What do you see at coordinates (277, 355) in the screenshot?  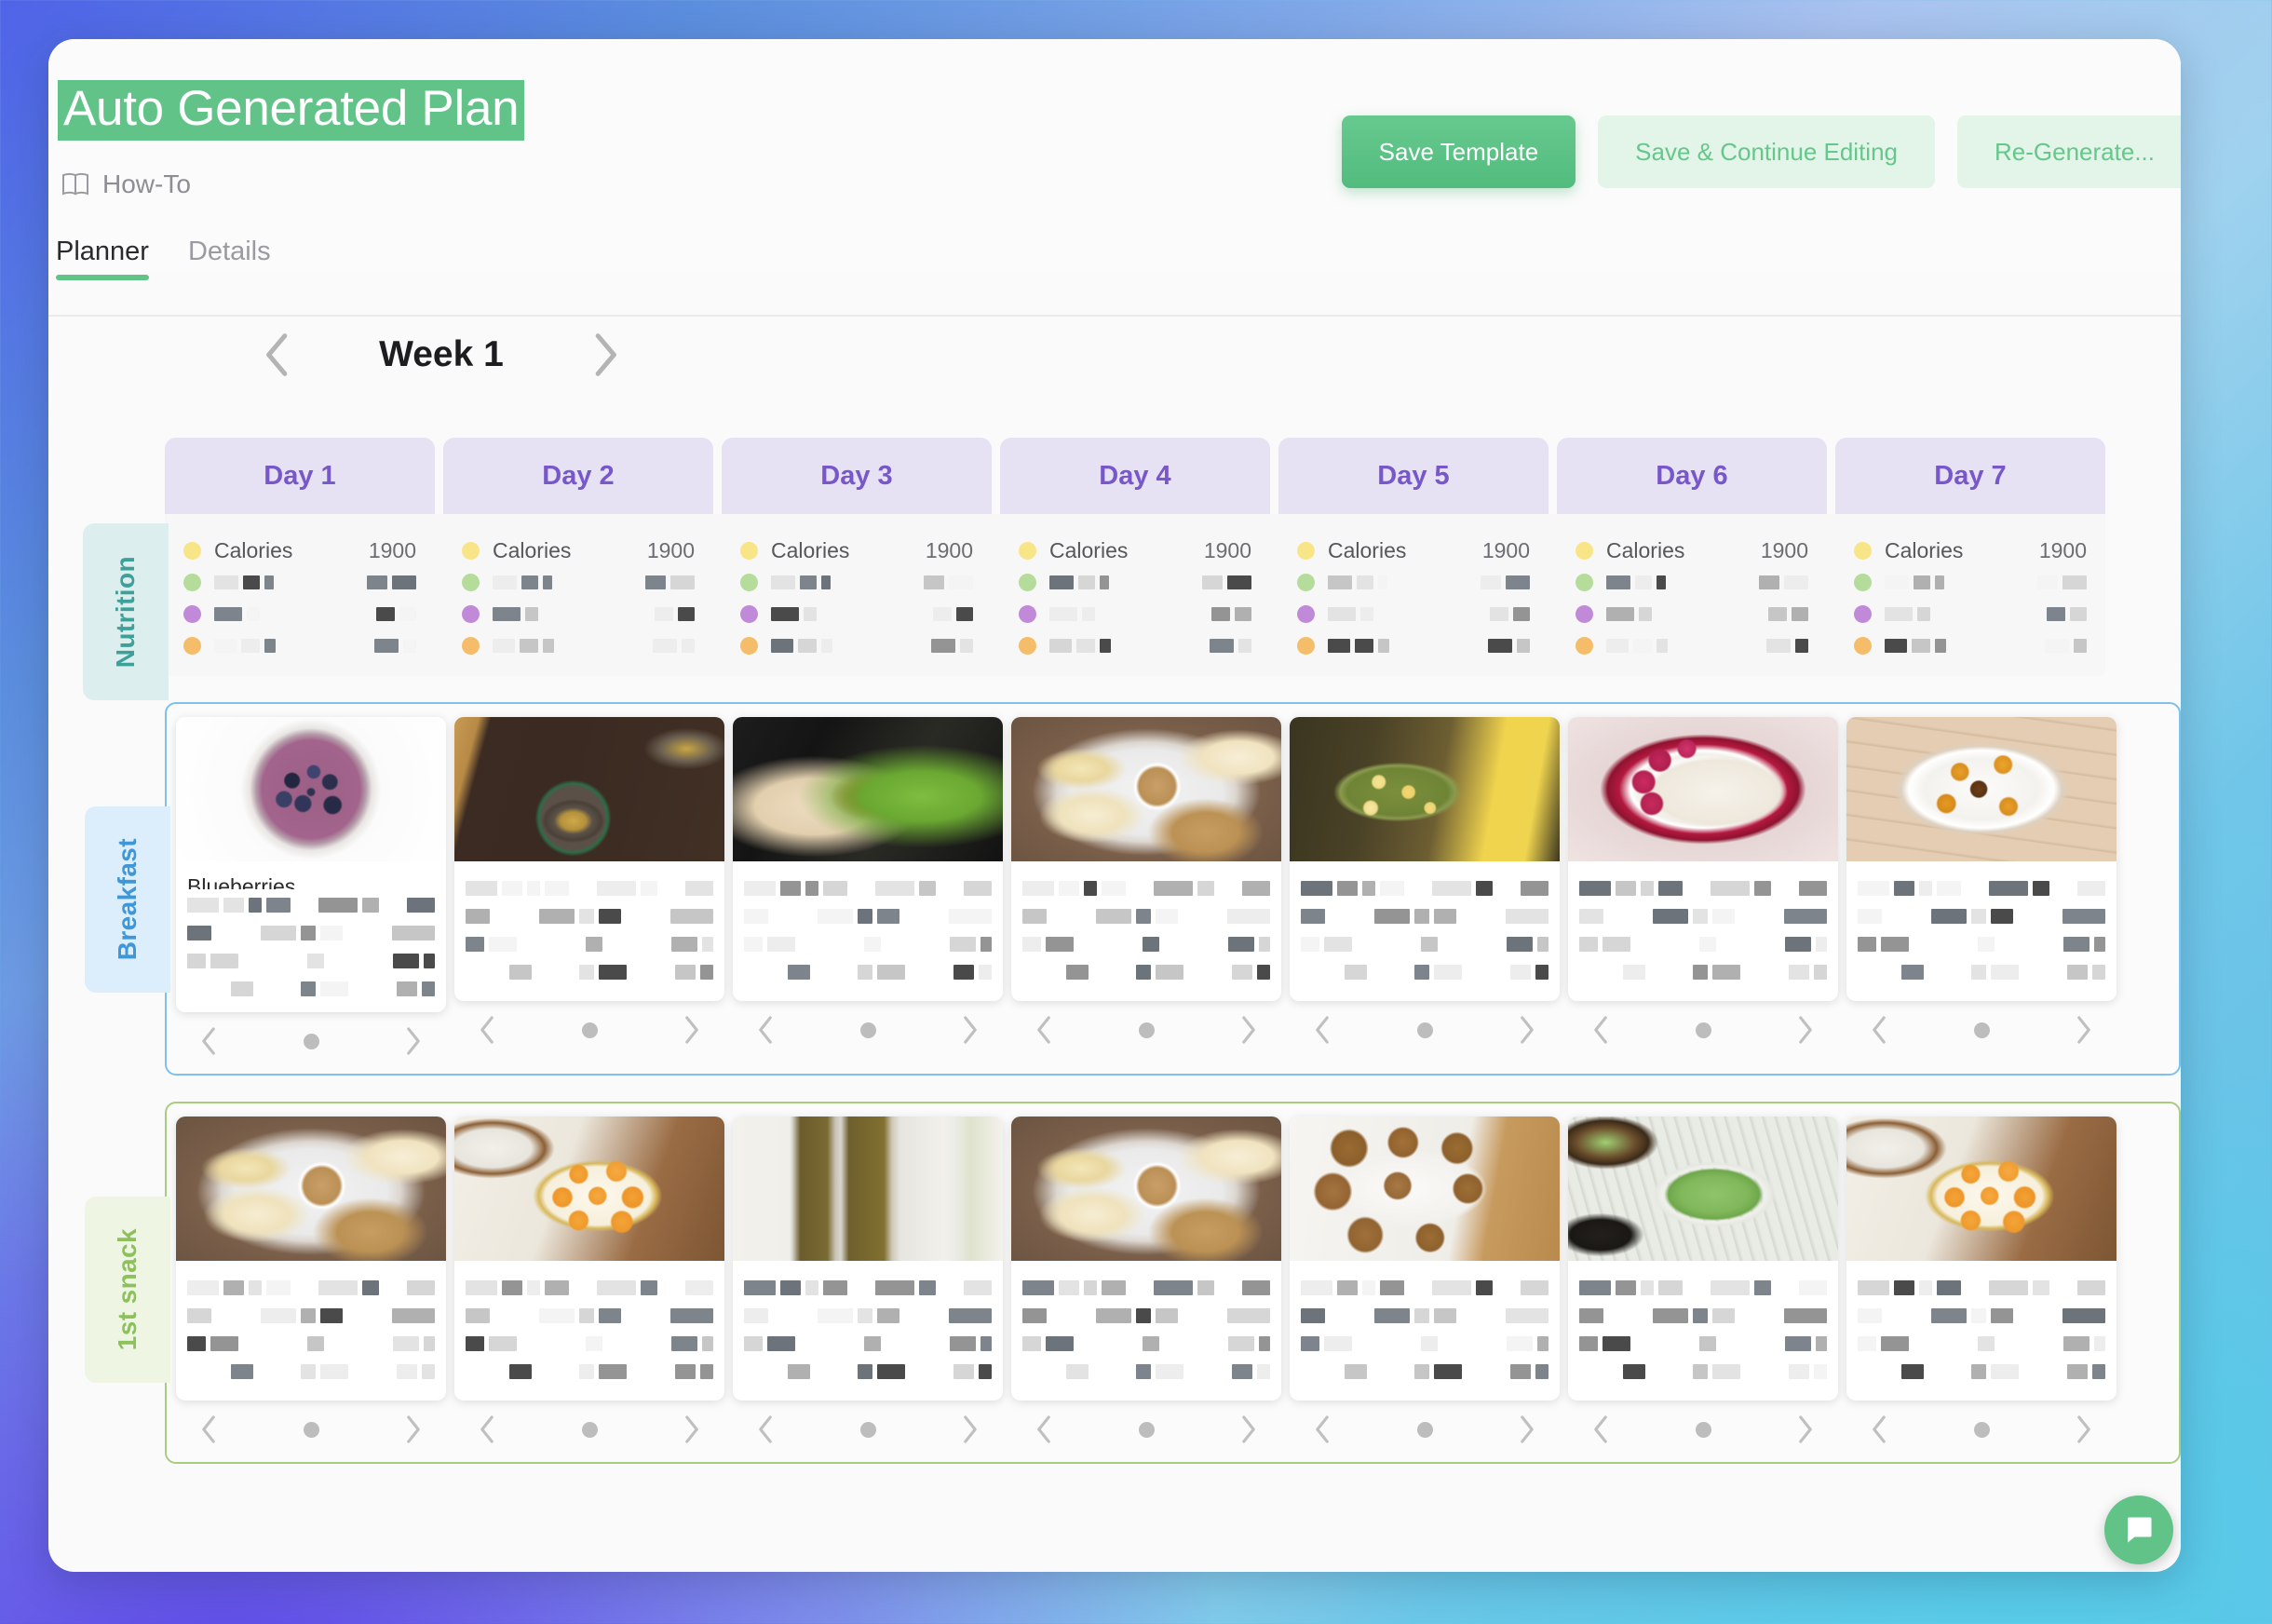 I see `prev-week-button` at bounding box center [277, 355].